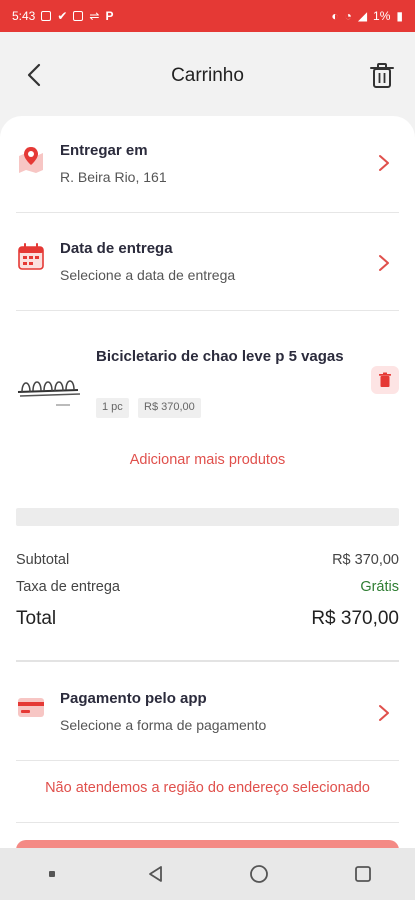 This screenshot has height=900, width=415. What do you see at coordinates (112, 408) in the screenshot?
I see `product-quantity: 1 pc` at bounding box center [112, 408].